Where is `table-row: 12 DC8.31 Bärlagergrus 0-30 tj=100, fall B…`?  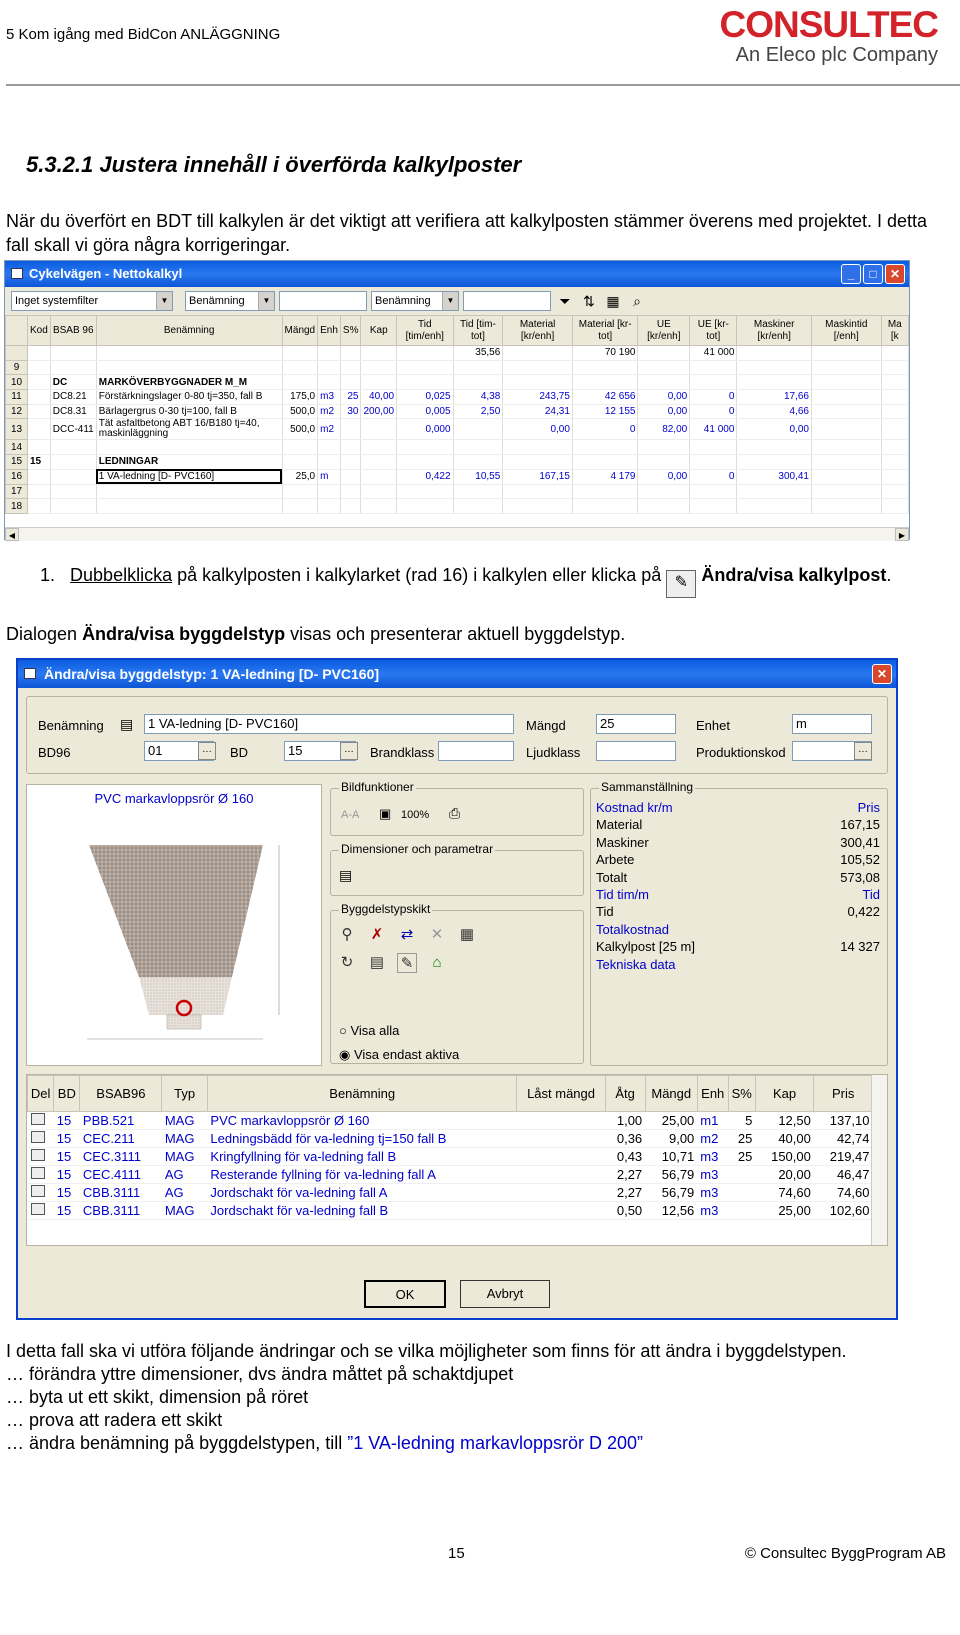
table-row: 12 DC8.31 Bärlagergrus 0-30 tj=100, fall B… is located at coordinates (457, 411).